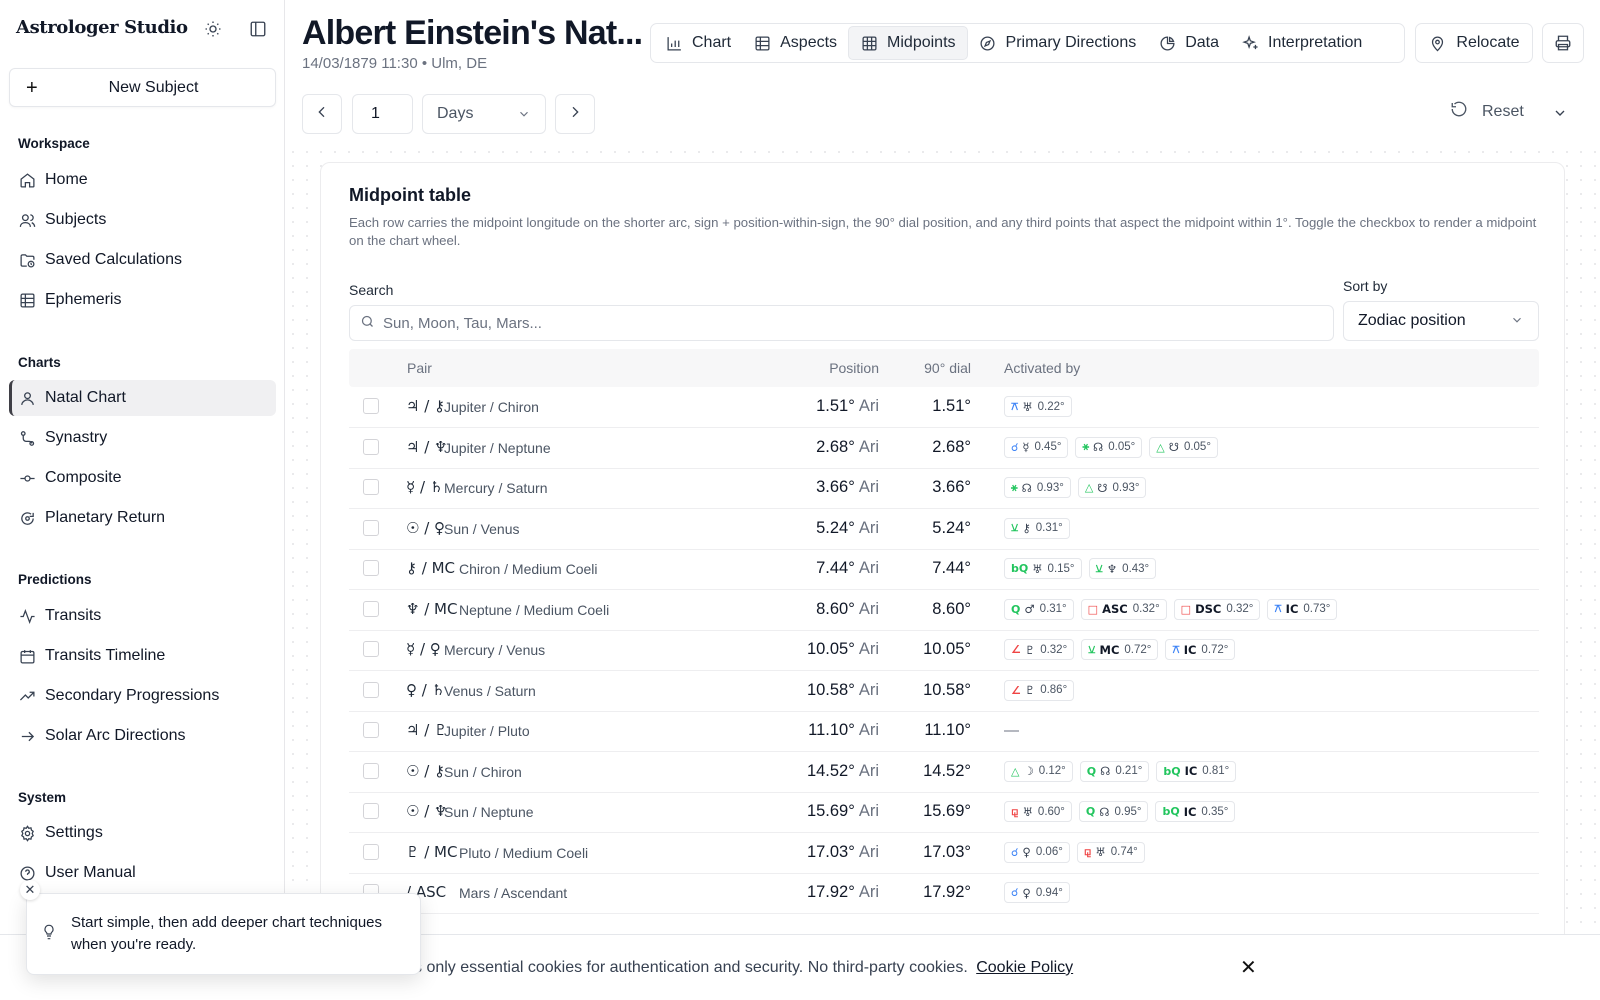 This screenshot has height=1000, width=1600. I want to click on step-forward-button, so click(575, 114).